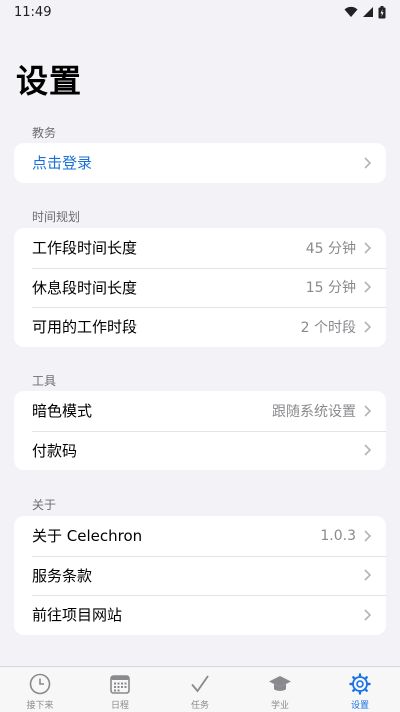 Image resolution: width=400 pixels, height=712 pixels. I want to click on work-duration-value: 45 分钟, so click(330, 248).